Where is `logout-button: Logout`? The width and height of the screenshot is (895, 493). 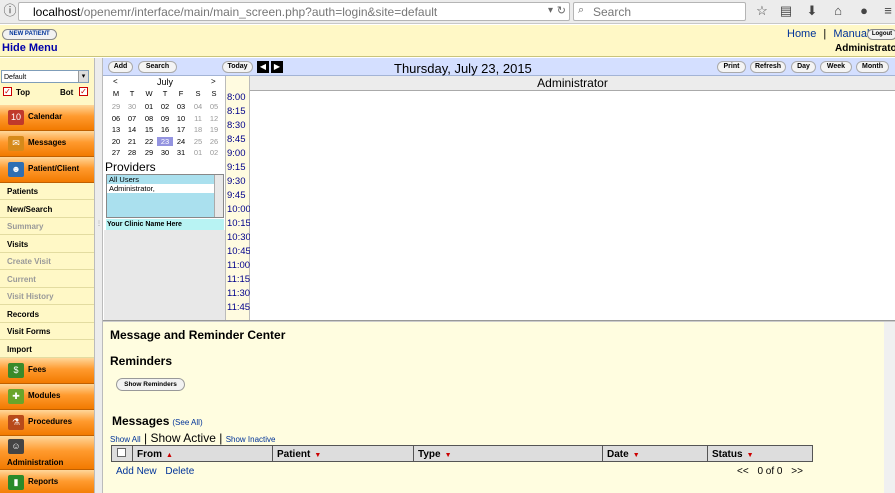 logout-button: Logout is located at coordinates (881, 34).